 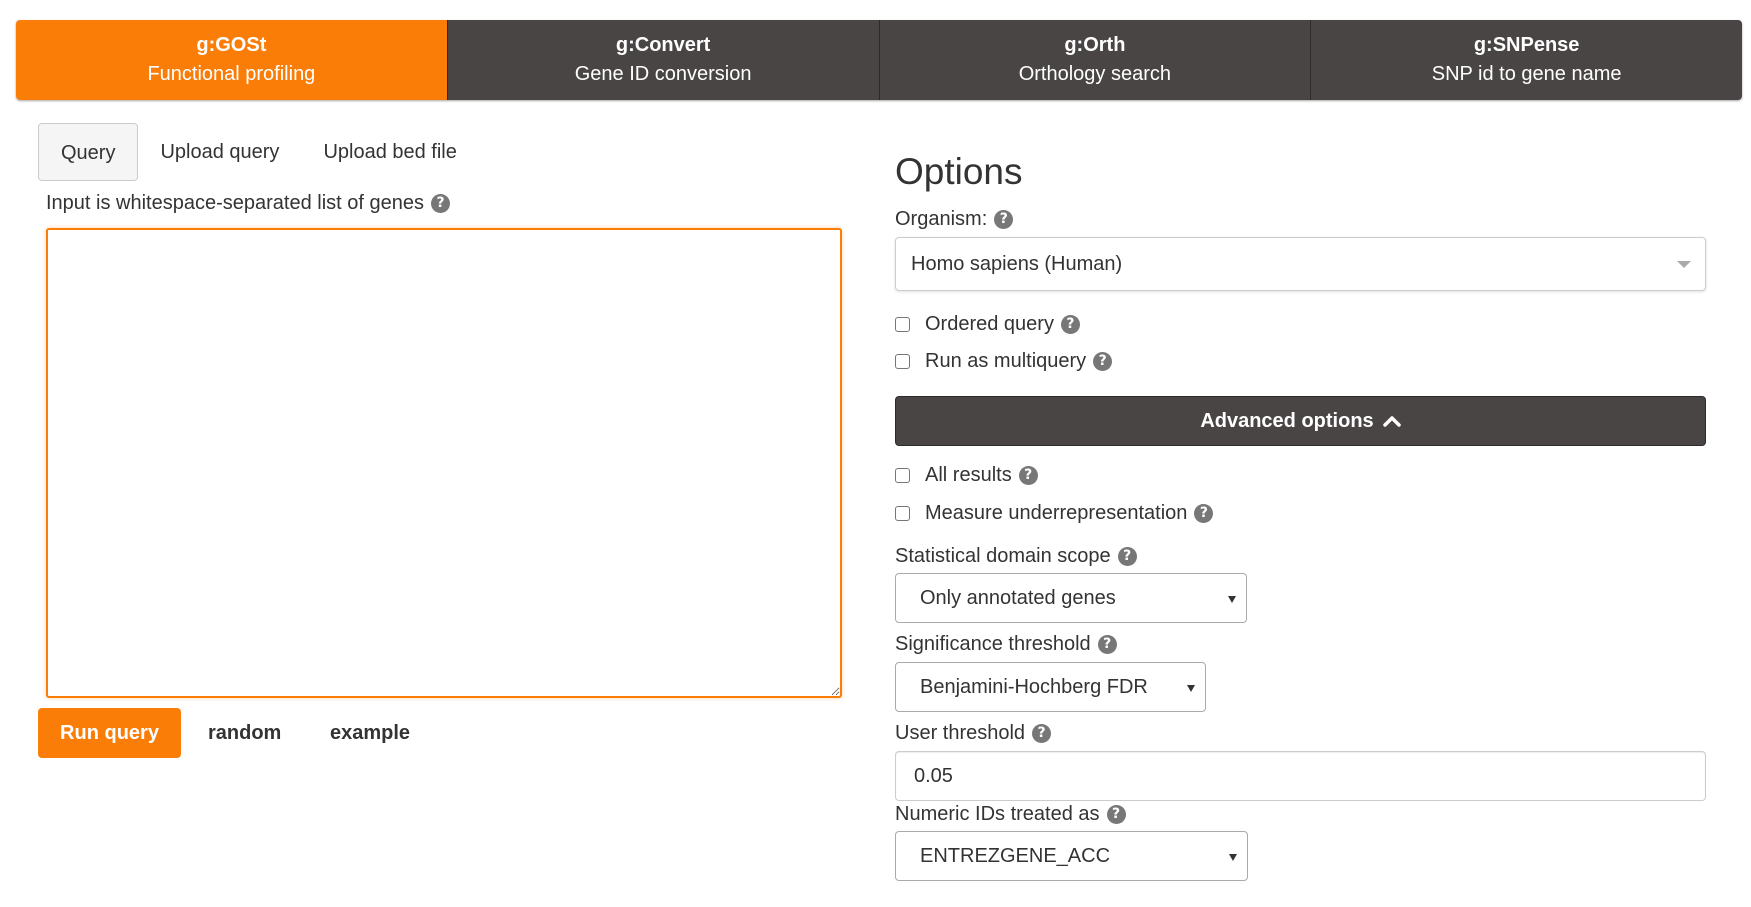 What do you see at coordinates (1300, 264) in the screenshot?
I see `organism-select: Homo sapiens (Human)` at bounding box center [1300, 264].